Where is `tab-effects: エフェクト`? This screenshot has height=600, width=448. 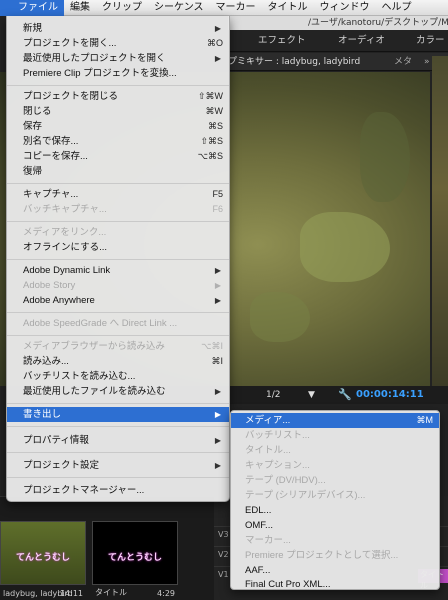
tab-effects: エフェクト is located at coordinates (282, 41).